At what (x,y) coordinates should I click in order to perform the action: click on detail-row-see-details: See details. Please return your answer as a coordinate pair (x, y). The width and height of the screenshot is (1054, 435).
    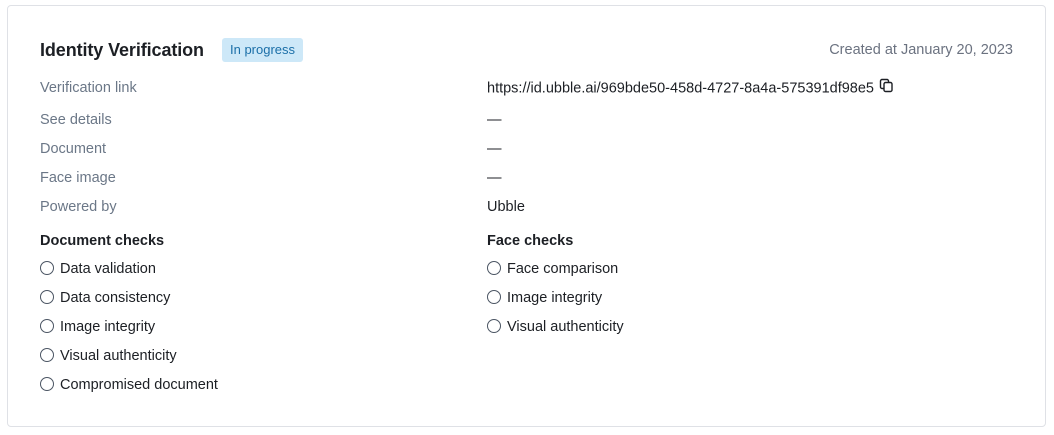
    Looking at the image, I should click on (76, 122).